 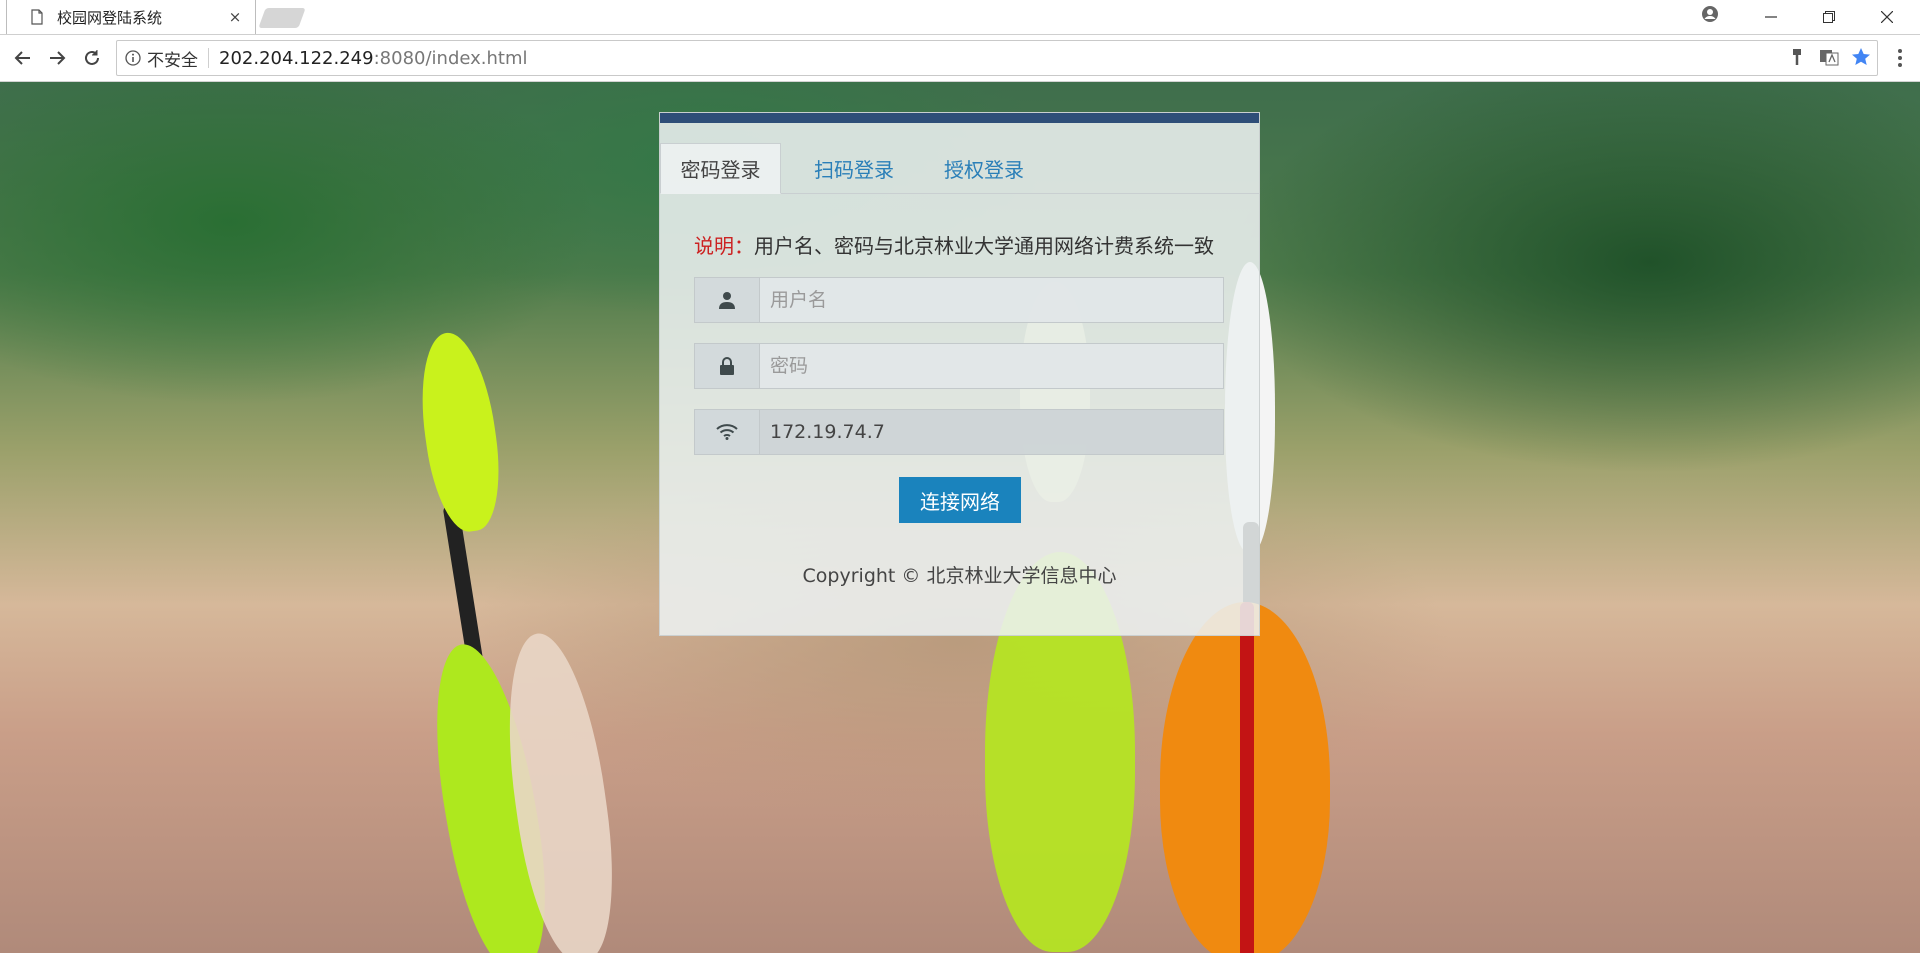 I want to click on address-bar-actions, so click(x=1829, y=57).